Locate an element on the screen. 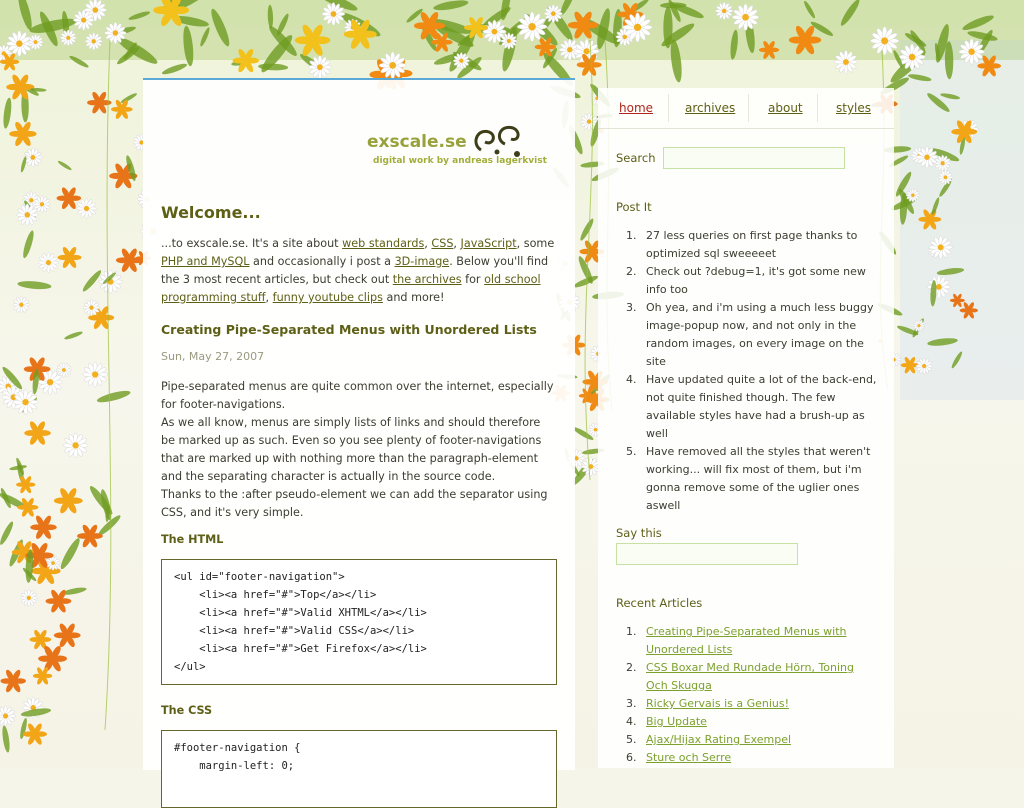  article-date: Sun, May 27, 2007 is located at coordinates (213, 356).